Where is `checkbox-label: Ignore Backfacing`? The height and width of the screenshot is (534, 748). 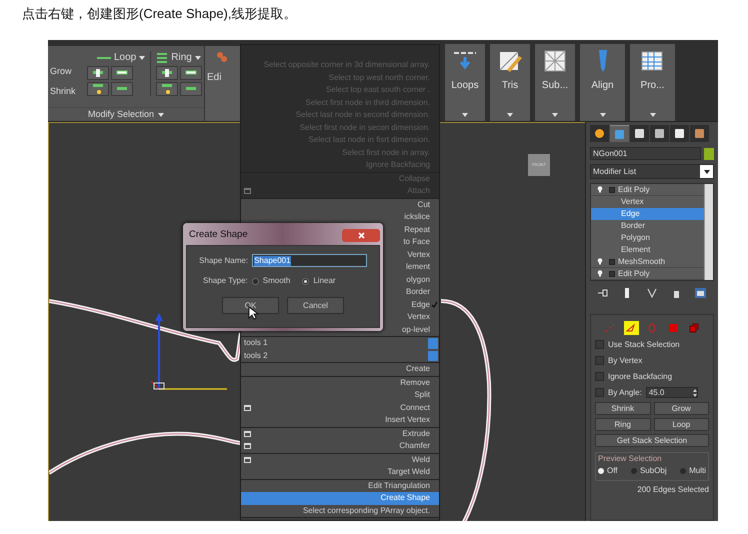
checkbox-label: Ignore Backfacing is located at coordinates (640, 376).